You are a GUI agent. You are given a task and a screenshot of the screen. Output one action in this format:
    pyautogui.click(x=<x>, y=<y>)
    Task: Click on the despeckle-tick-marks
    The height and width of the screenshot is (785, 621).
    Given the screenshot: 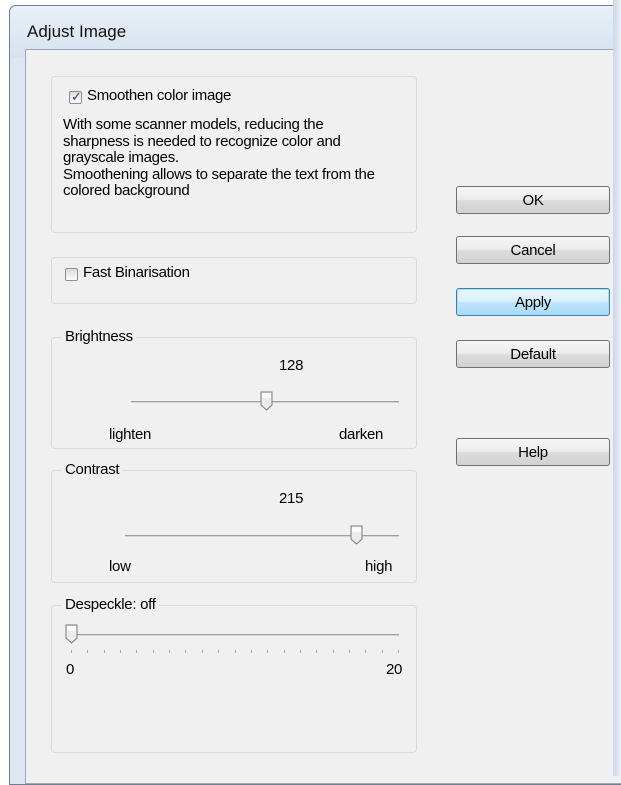 What is the action you would take?
    pyautogui.click(x=235, y=651)
    